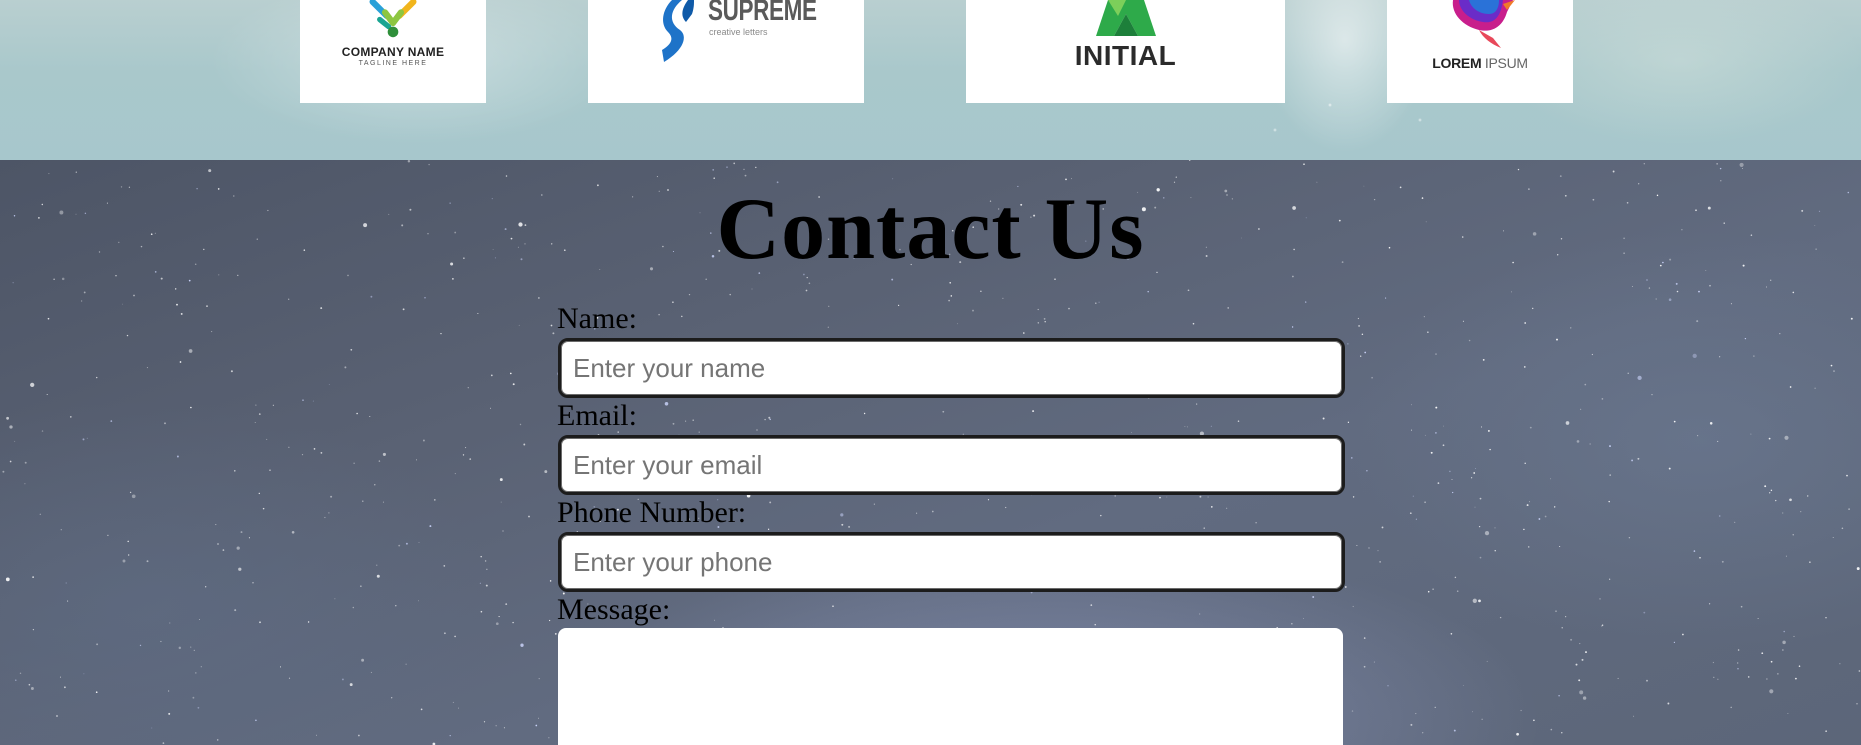  Describe the element at coordinates (950, 686) in the screenshot. I see `message-textarea` at that location.